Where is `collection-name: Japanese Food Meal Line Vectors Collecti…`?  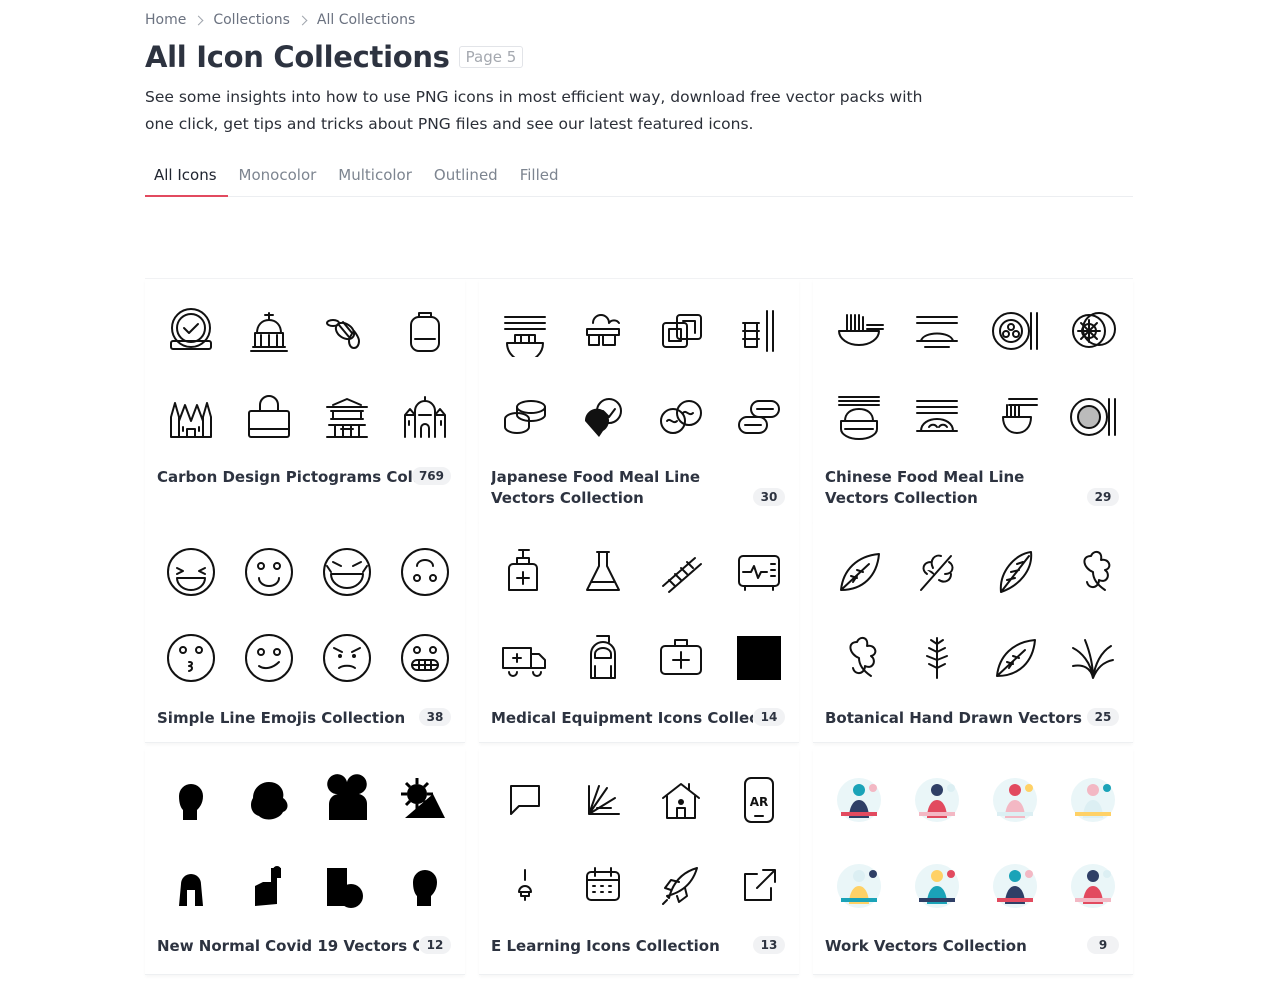
collection-name: Japanese Food Meal Line Vectors Collecti… is located at coordinates (616, 488).